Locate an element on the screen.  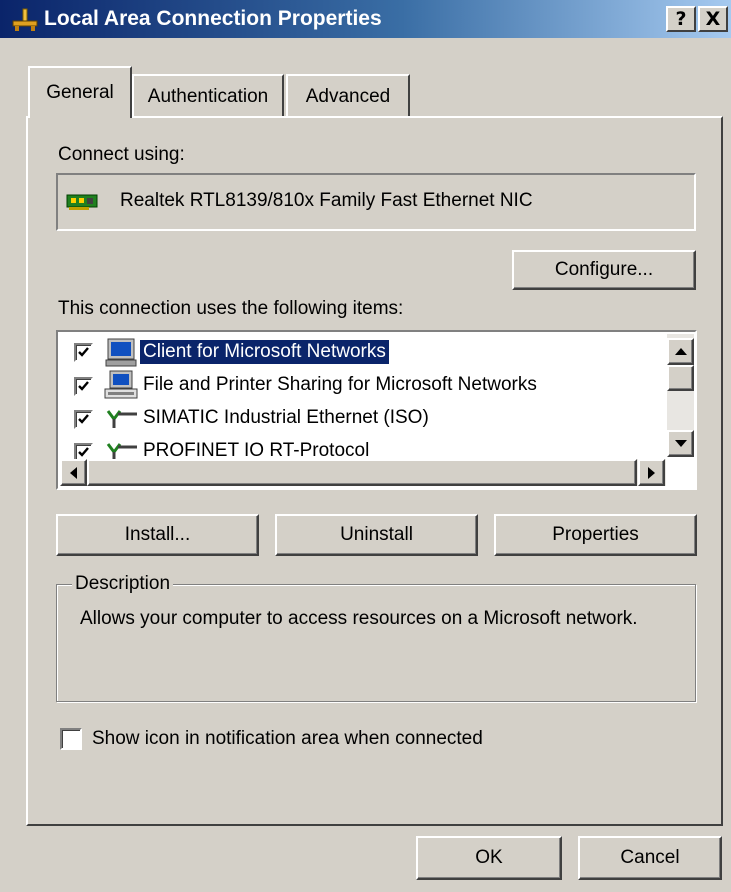
network-connection-icon is located at coordinates (25, 20).